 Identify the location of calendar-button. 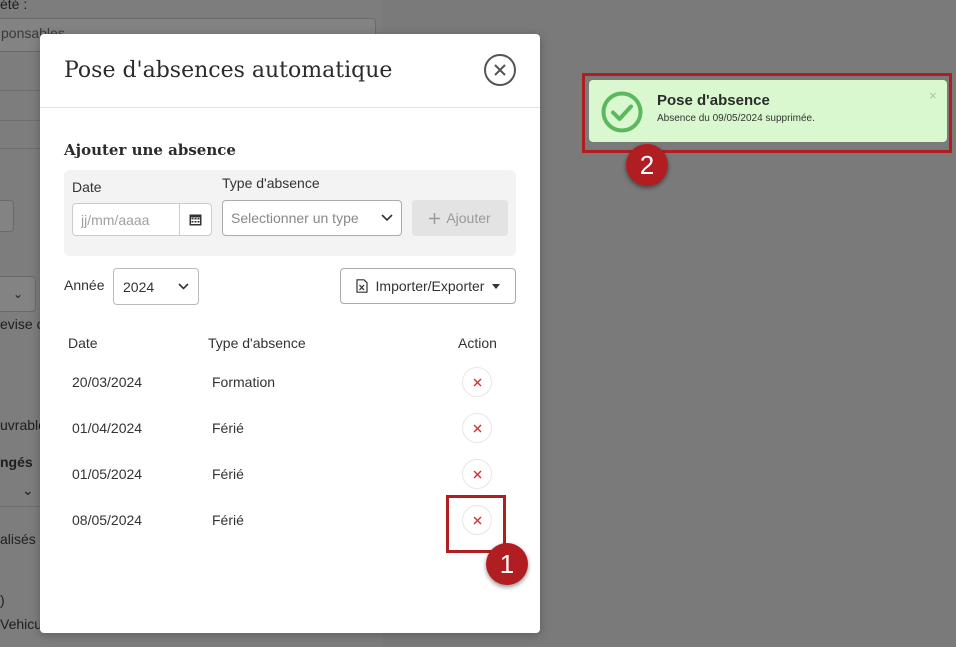
(195, 219).